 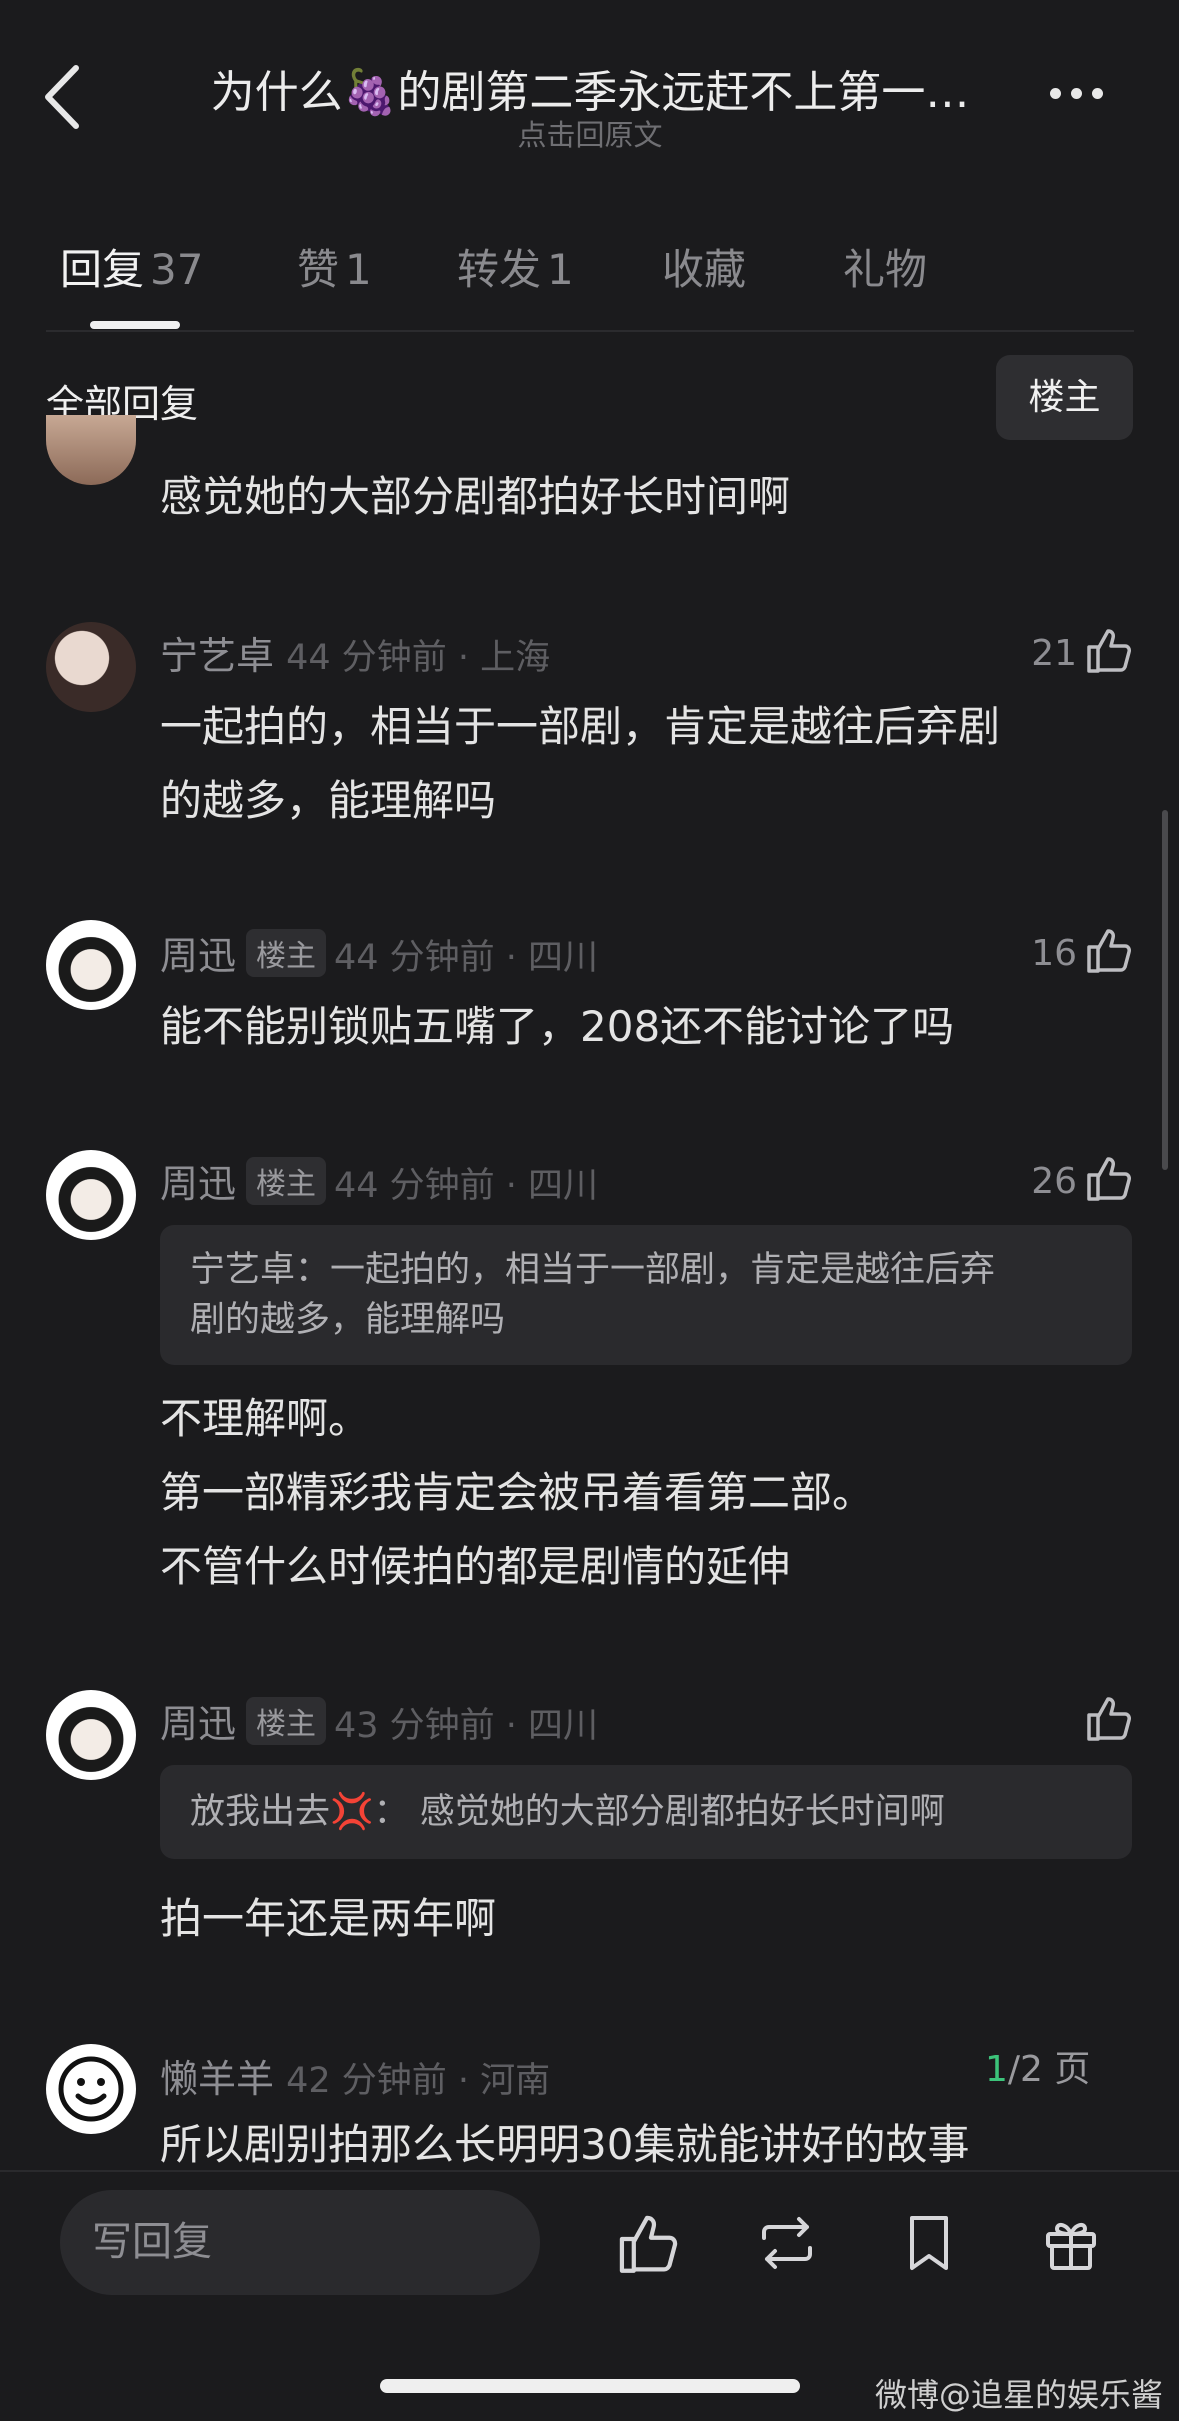 What do you see at coordinates (515, 266) in the screenshot?
I see `tab-reposts: 转发 1` at bounding box center [515, 266].